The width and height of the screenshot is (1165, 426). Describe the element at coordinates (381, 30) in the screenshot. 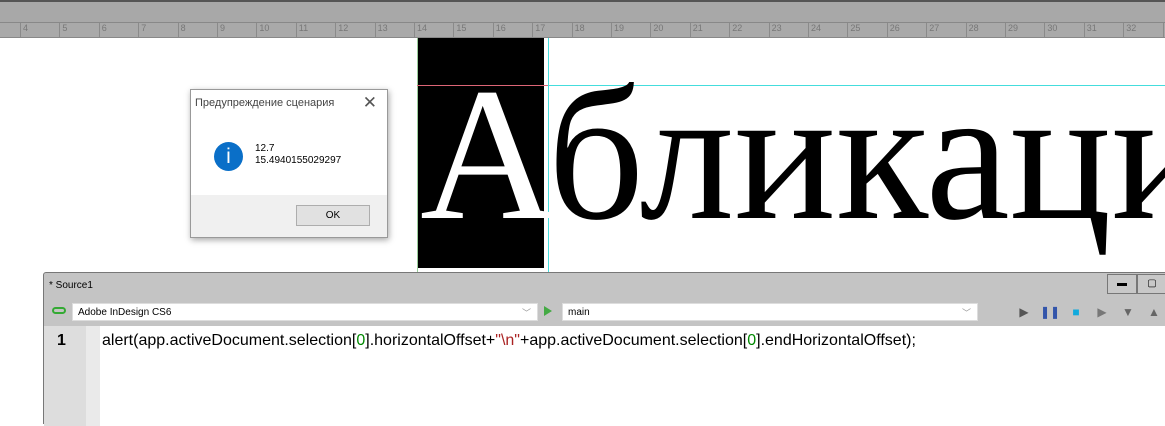

I see `ruler-label: 13` at that location.